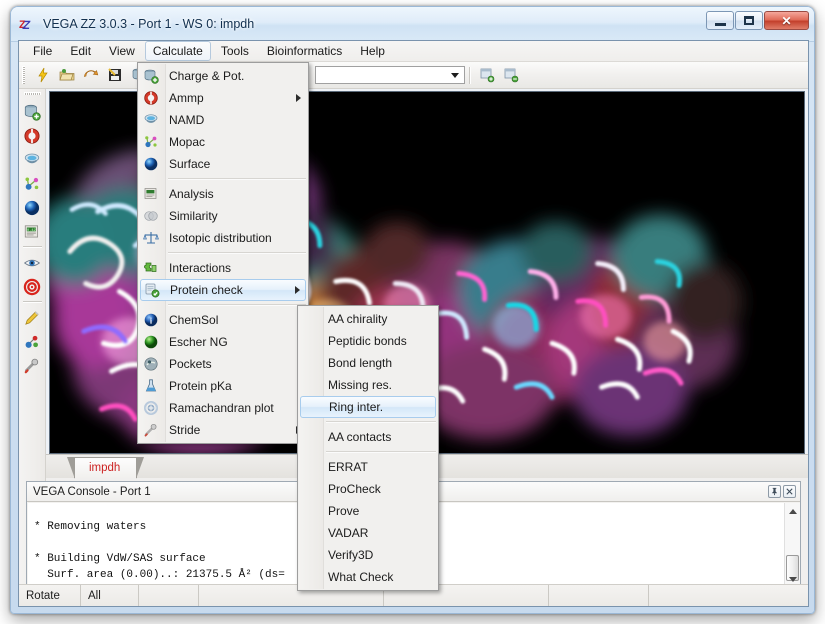 The image size is (825, 624). What do you see at coordinates (223, 194) in the screenshot?
I see `menu-item-analysis: Analysis` at bounding box center [223, 194].